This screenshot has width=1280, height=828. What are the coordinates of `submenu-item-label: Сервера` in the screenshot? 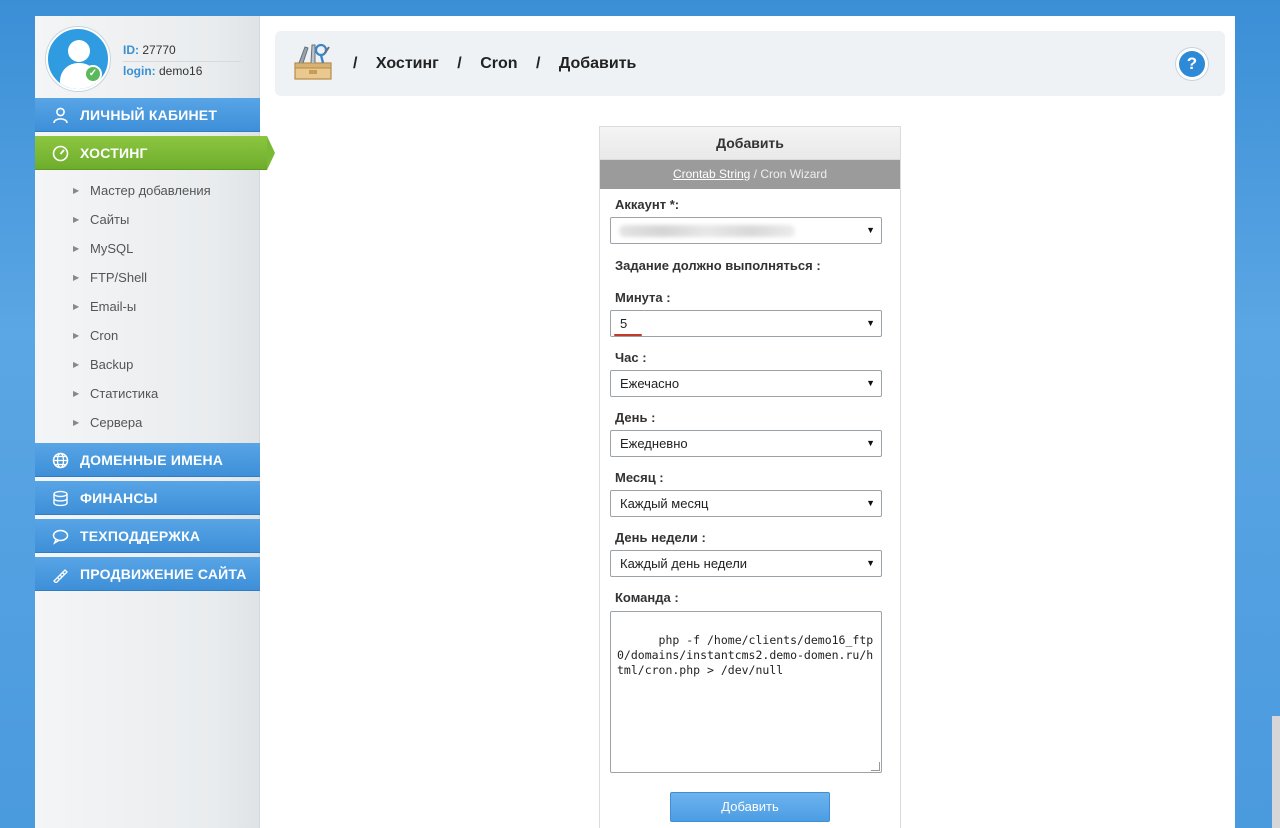 It's located at (116, 422).